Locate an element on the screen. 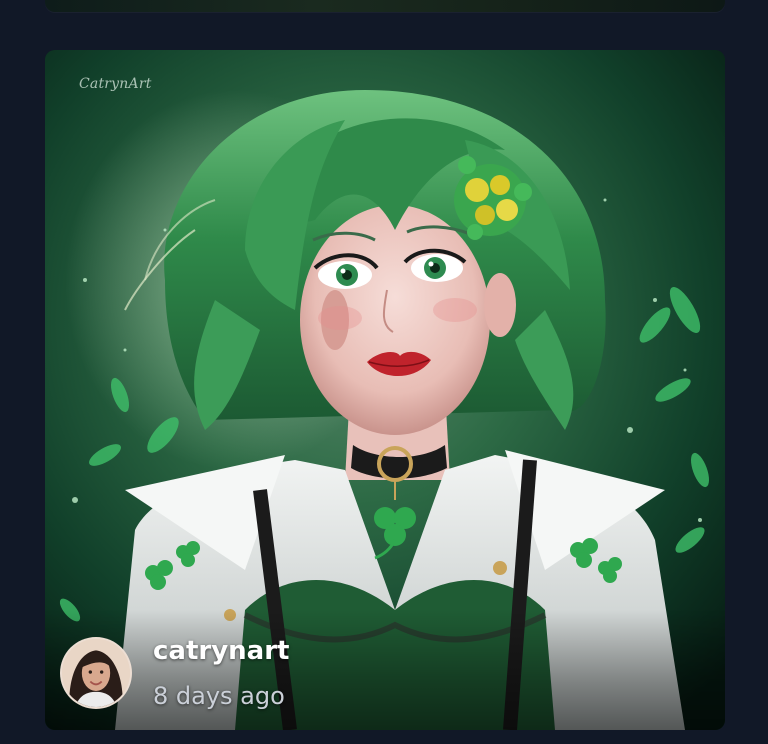 The width and height of the screenshot is (768, 744). author-overlay is located at coordinates (385, 670).